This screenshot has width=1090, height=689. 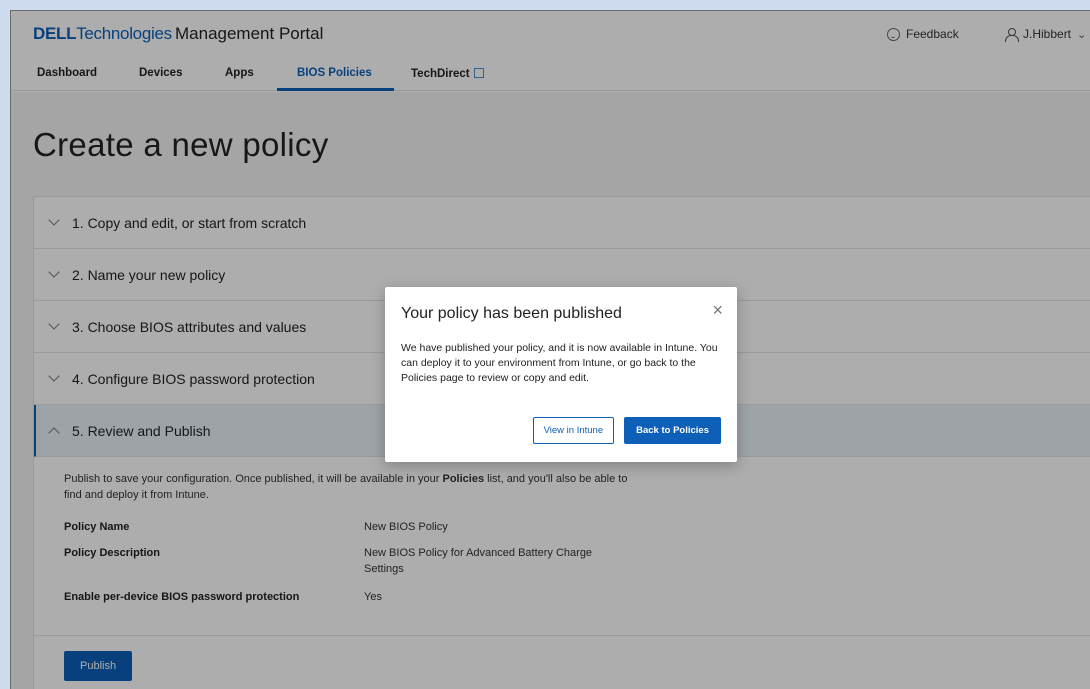 What do you see at coordinates (573, 430) in the screenshot?
I see `view-in-intune-button: View in Intune` at bounding box center [573, 430].